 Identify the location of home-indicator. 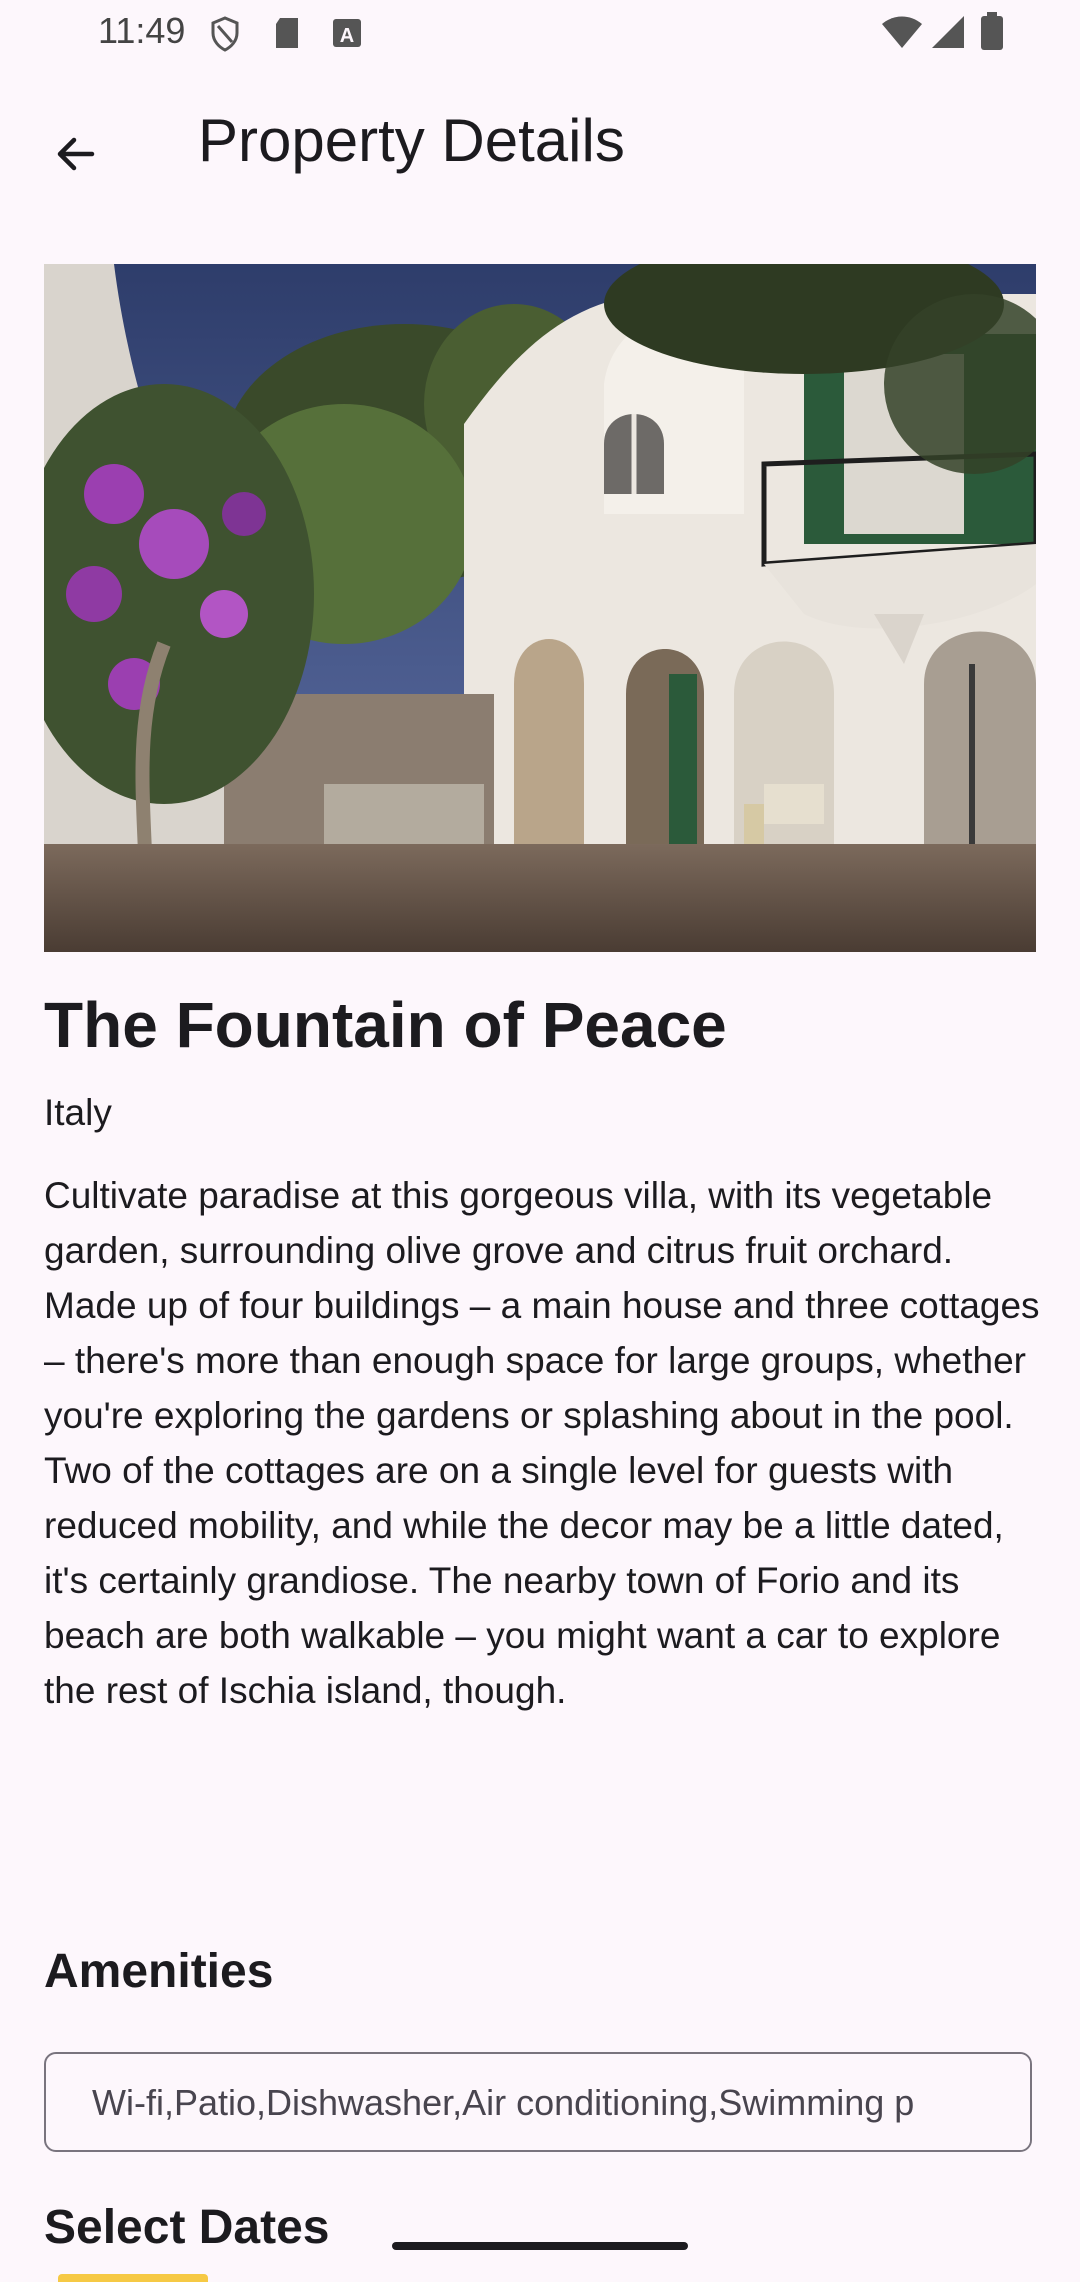
(540, 2246).